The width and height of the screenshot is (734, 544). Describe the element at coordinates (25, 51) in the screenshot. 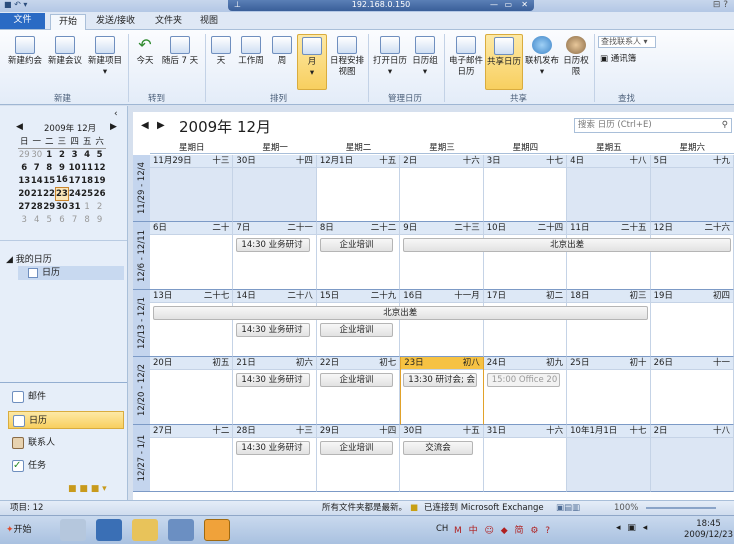

I see `new-appointment-button: 新建约会` at that location.